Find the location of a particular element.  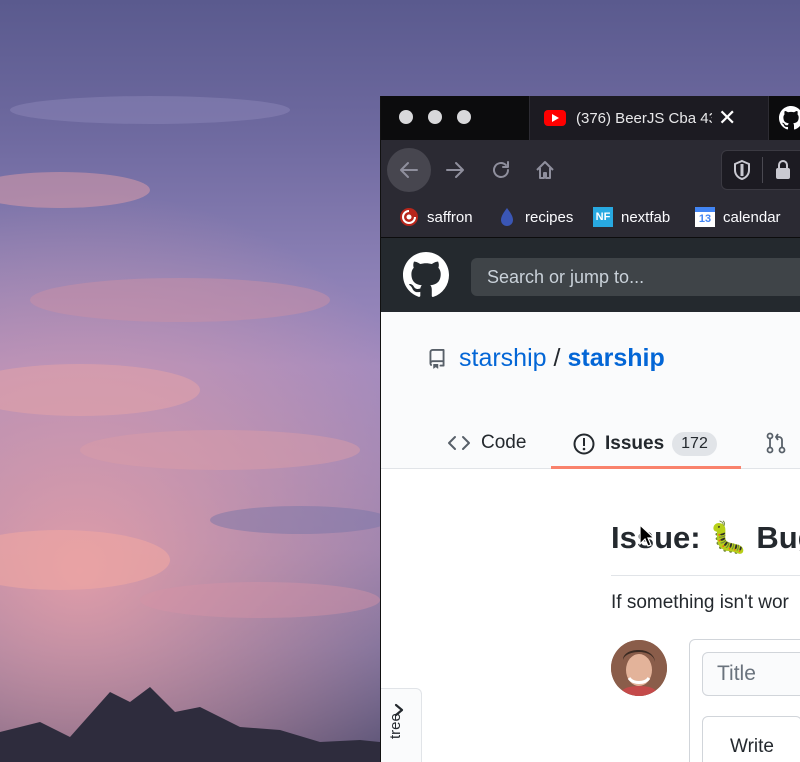

navigation-toolbar is located at coordinates (590, 168).